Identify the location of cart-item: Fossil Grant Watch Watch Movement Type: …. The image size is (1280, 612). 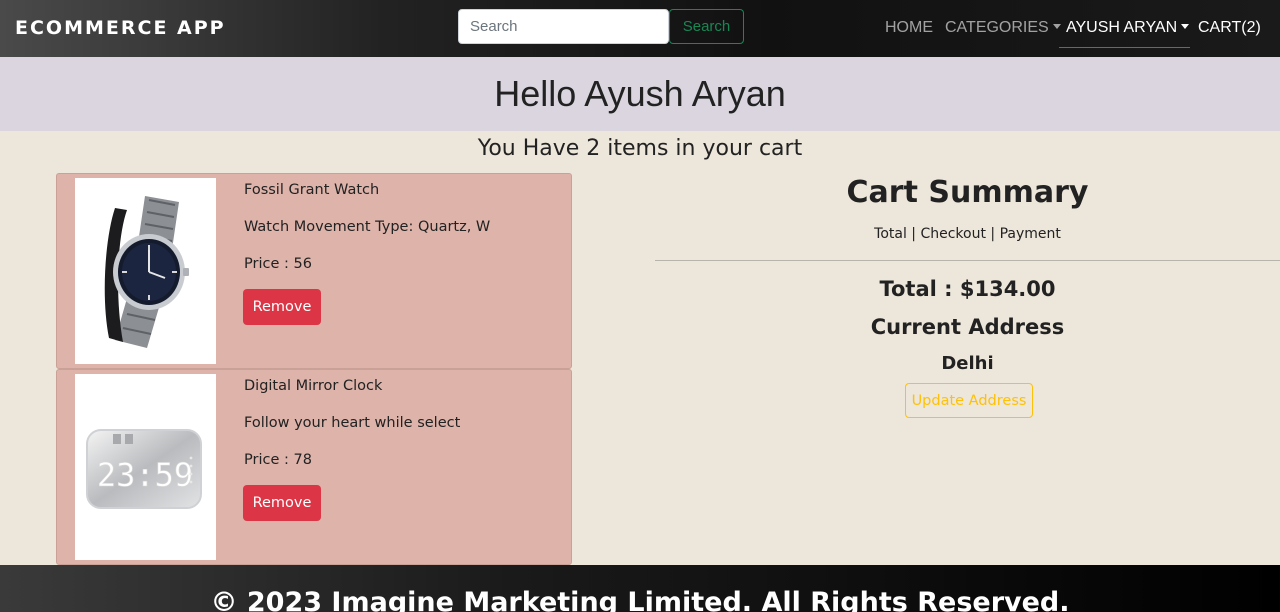
(314, 271).